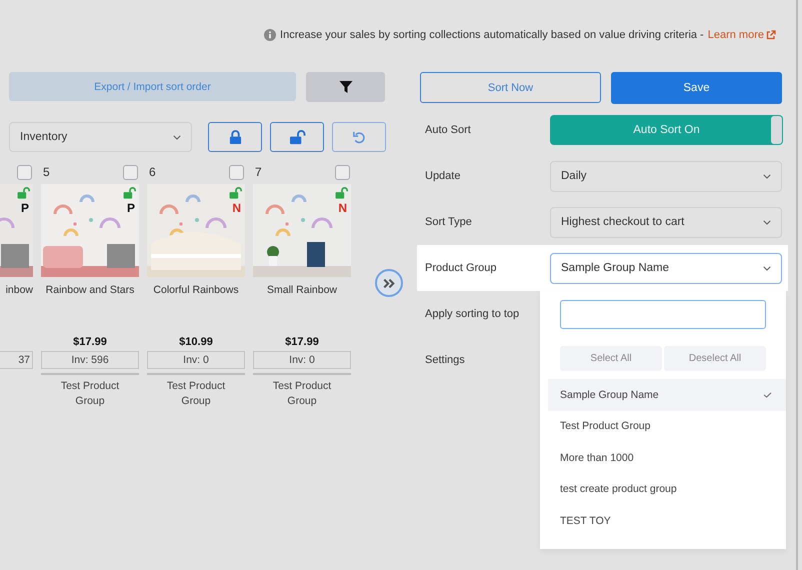 The height and width of the screenshot is (570, 802). I want to click on filter-button, so click(345, 87).